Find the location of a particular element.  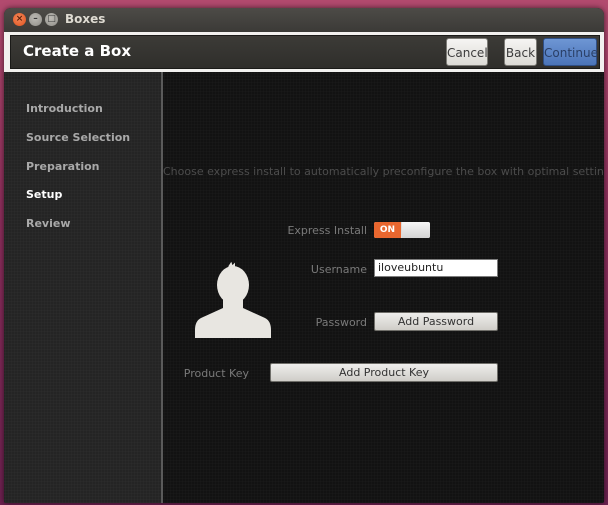

header-bar: Create a Box Cancel Back Continue is located at coordinates (304, 52).